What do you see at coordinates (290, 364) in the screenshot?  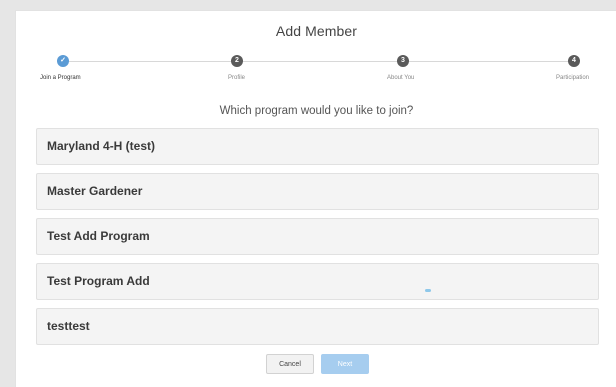 I see `cancel-button: Cancel` at bounding box center [290, 364].